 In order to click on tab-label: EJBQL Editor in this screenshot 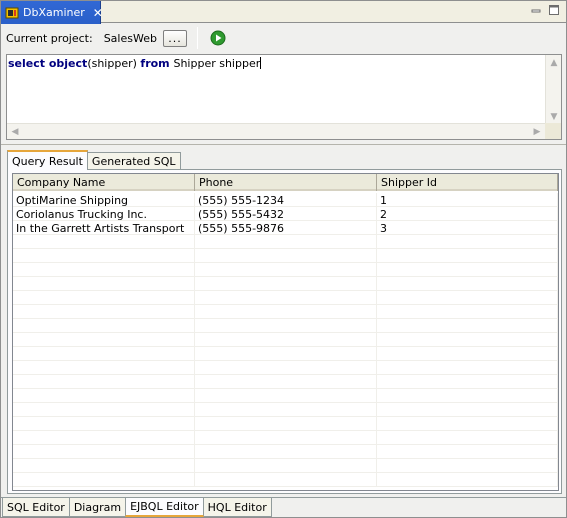, I will do `click(164, 506)`.